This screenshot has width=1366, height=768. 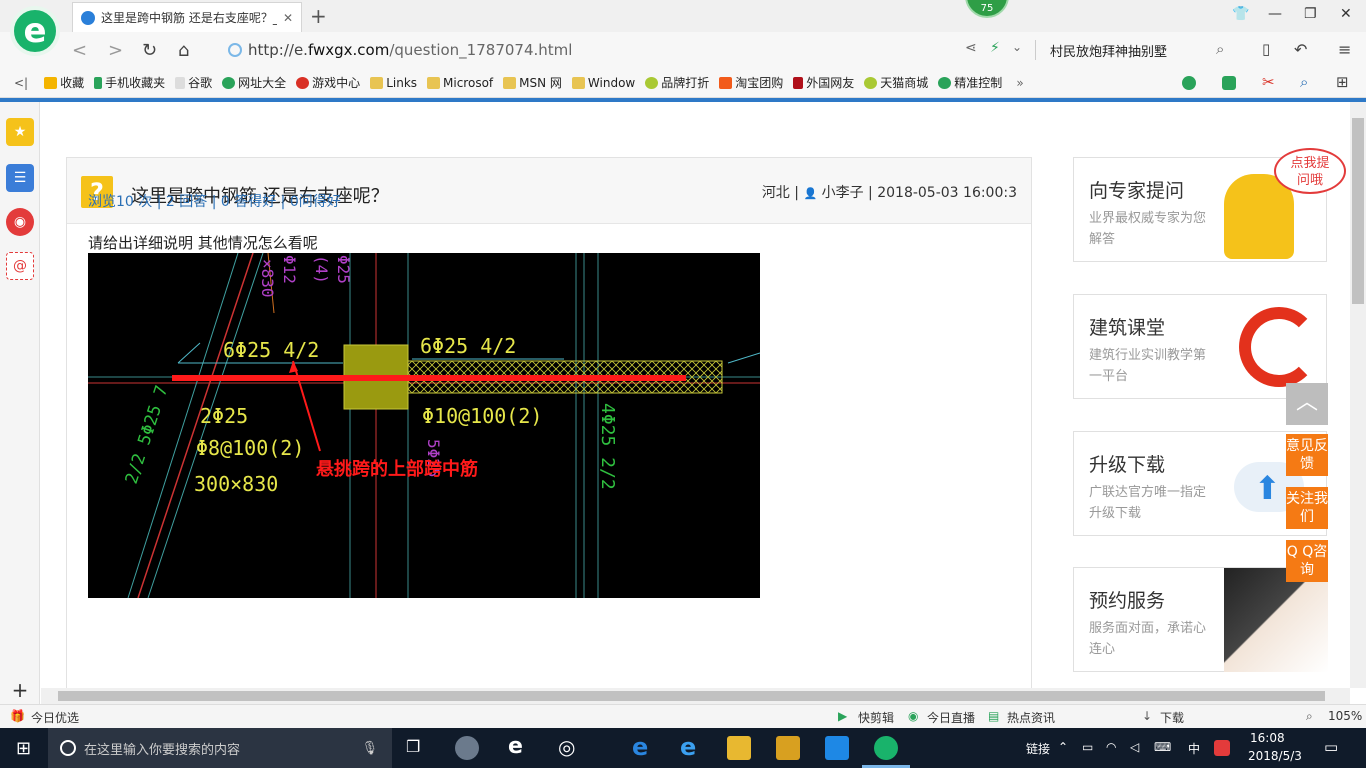 What do you see at coordinates (254, 82) in the screenshot?
I see `bookmark-item: 网址大全` at bounding box center [254, 82].